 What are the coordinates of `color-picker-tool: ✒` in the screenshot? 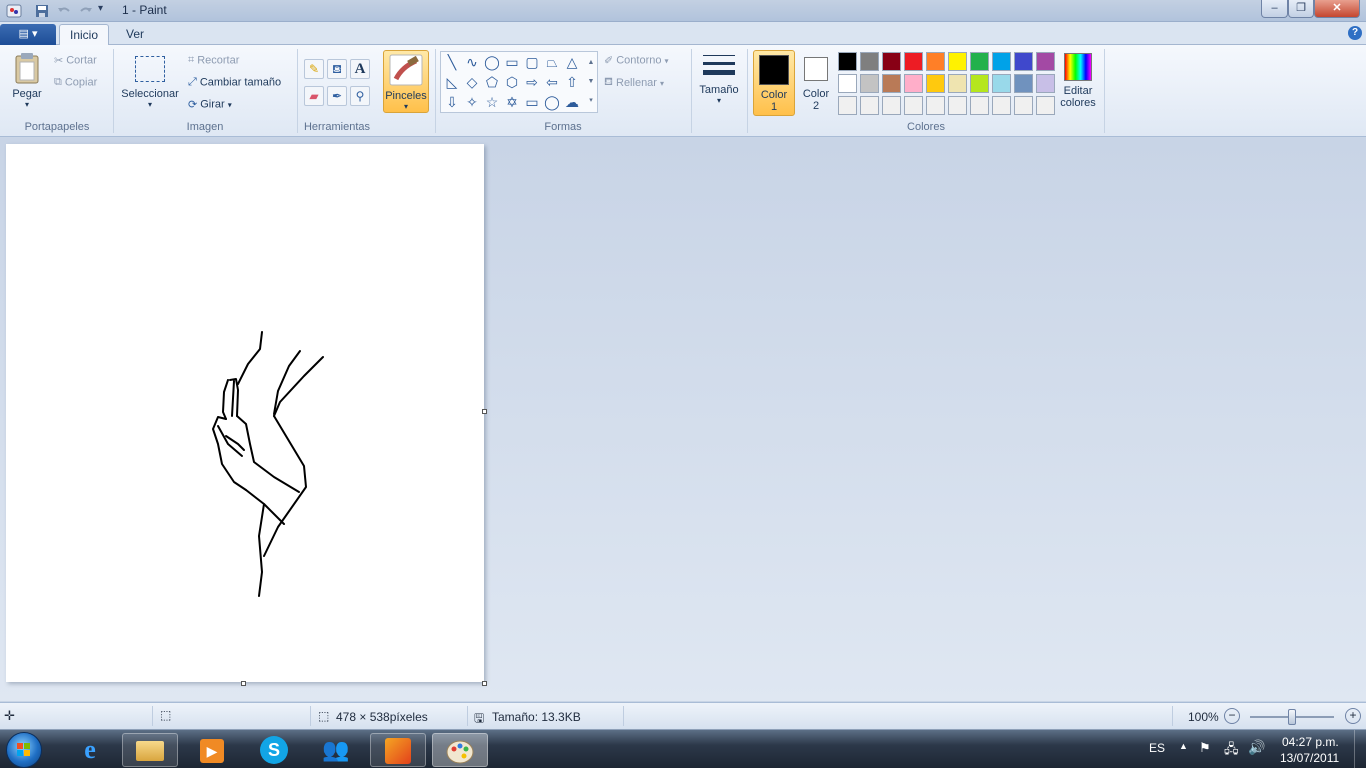 It's located at (337, 96).